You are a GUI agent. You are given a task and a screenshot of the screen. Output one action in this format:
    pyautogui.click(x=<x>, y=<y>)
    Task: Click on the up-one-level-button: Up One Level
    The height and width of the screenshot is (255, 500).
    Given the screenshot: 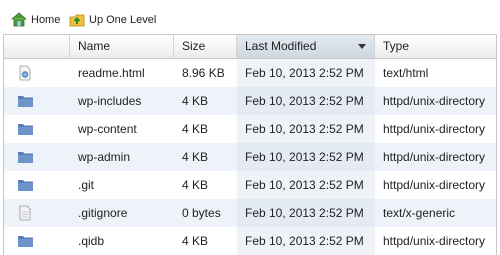 What is the action you would take?
    pyautogui.click(x=112, y=20)
    